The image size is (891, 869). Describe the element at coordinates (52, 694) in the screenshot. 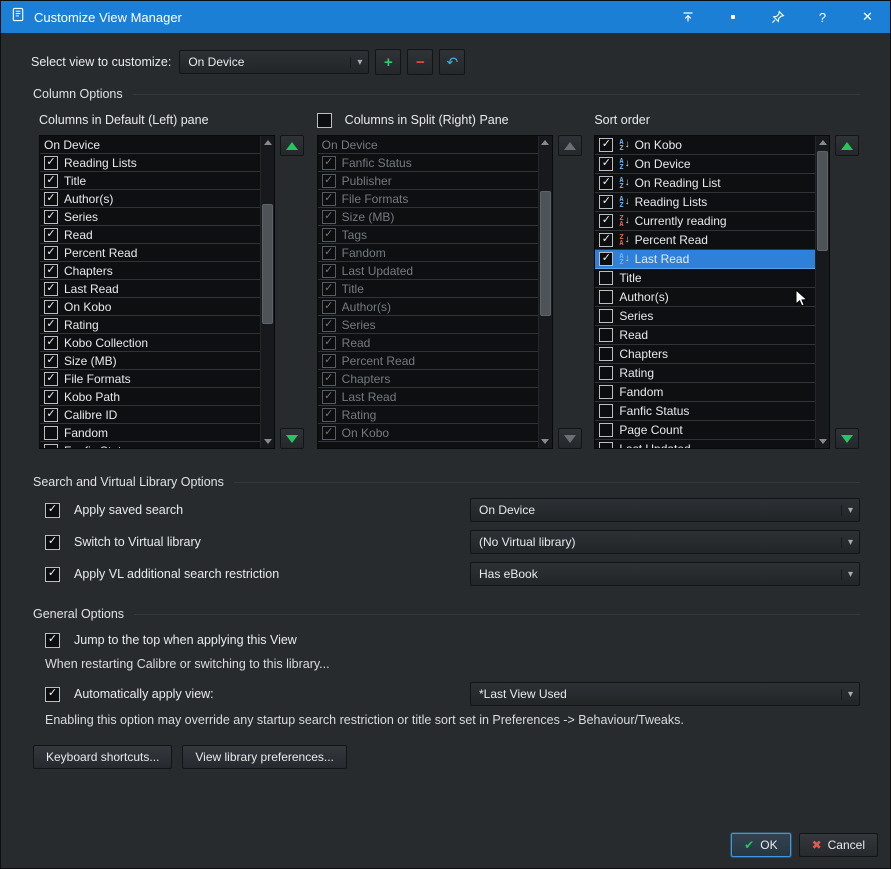

I see `auto-apply-checkbox` at that location.